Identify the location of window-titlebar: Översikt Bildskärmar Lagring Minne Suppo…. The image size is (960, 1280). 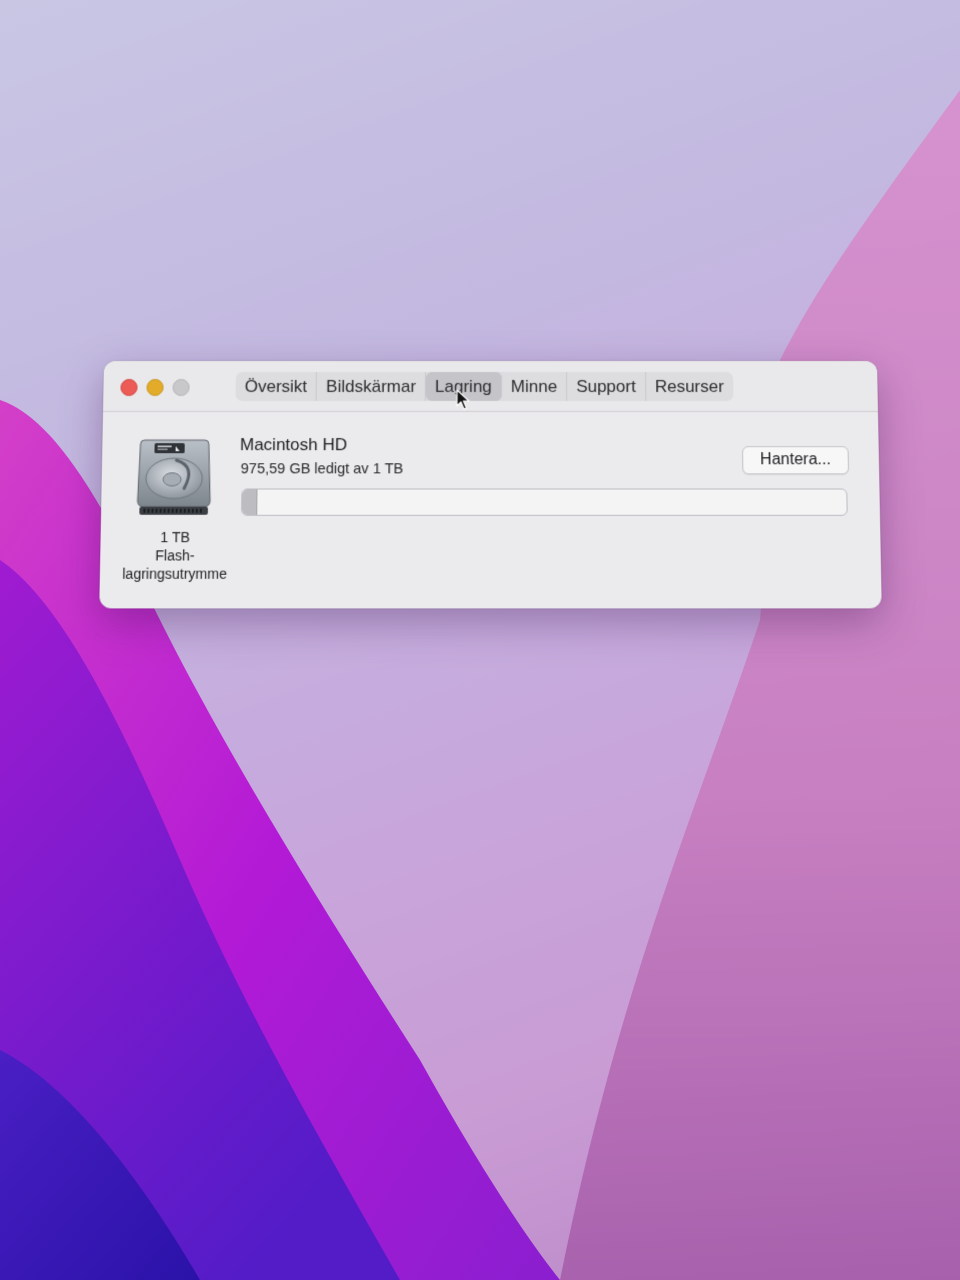
(490, 387).